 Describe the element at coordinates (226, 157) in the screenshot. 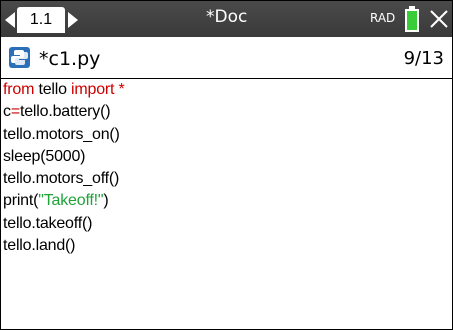

I see `code-line: sleep(5000)` at that location.